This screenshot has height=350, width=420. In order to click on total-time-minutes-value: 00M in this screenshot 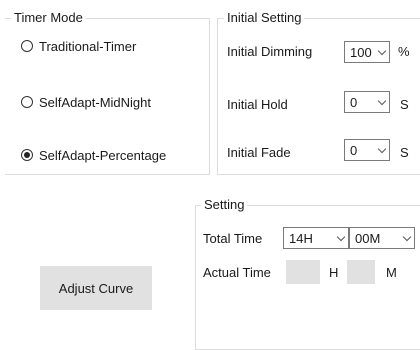, I will do `click(368, 238)`.